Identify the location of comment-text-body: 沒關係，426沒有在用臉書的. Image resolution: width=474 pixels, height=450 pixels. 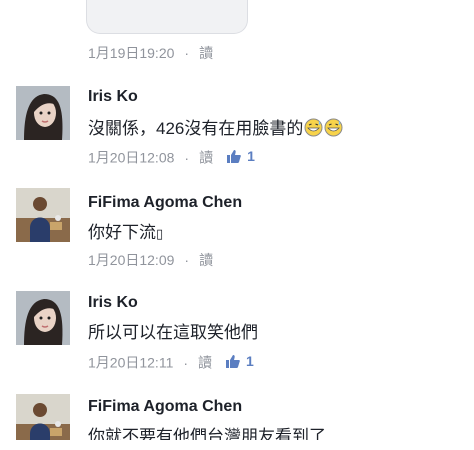
(196, 128).